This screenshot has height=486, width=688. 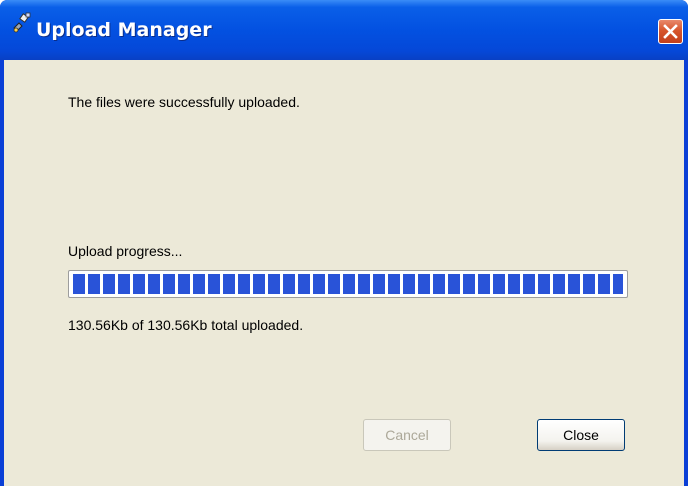 I want to click on progress-status: 130.56Kb of 130.56Kb total uploaded., so click(x=186, y=325).